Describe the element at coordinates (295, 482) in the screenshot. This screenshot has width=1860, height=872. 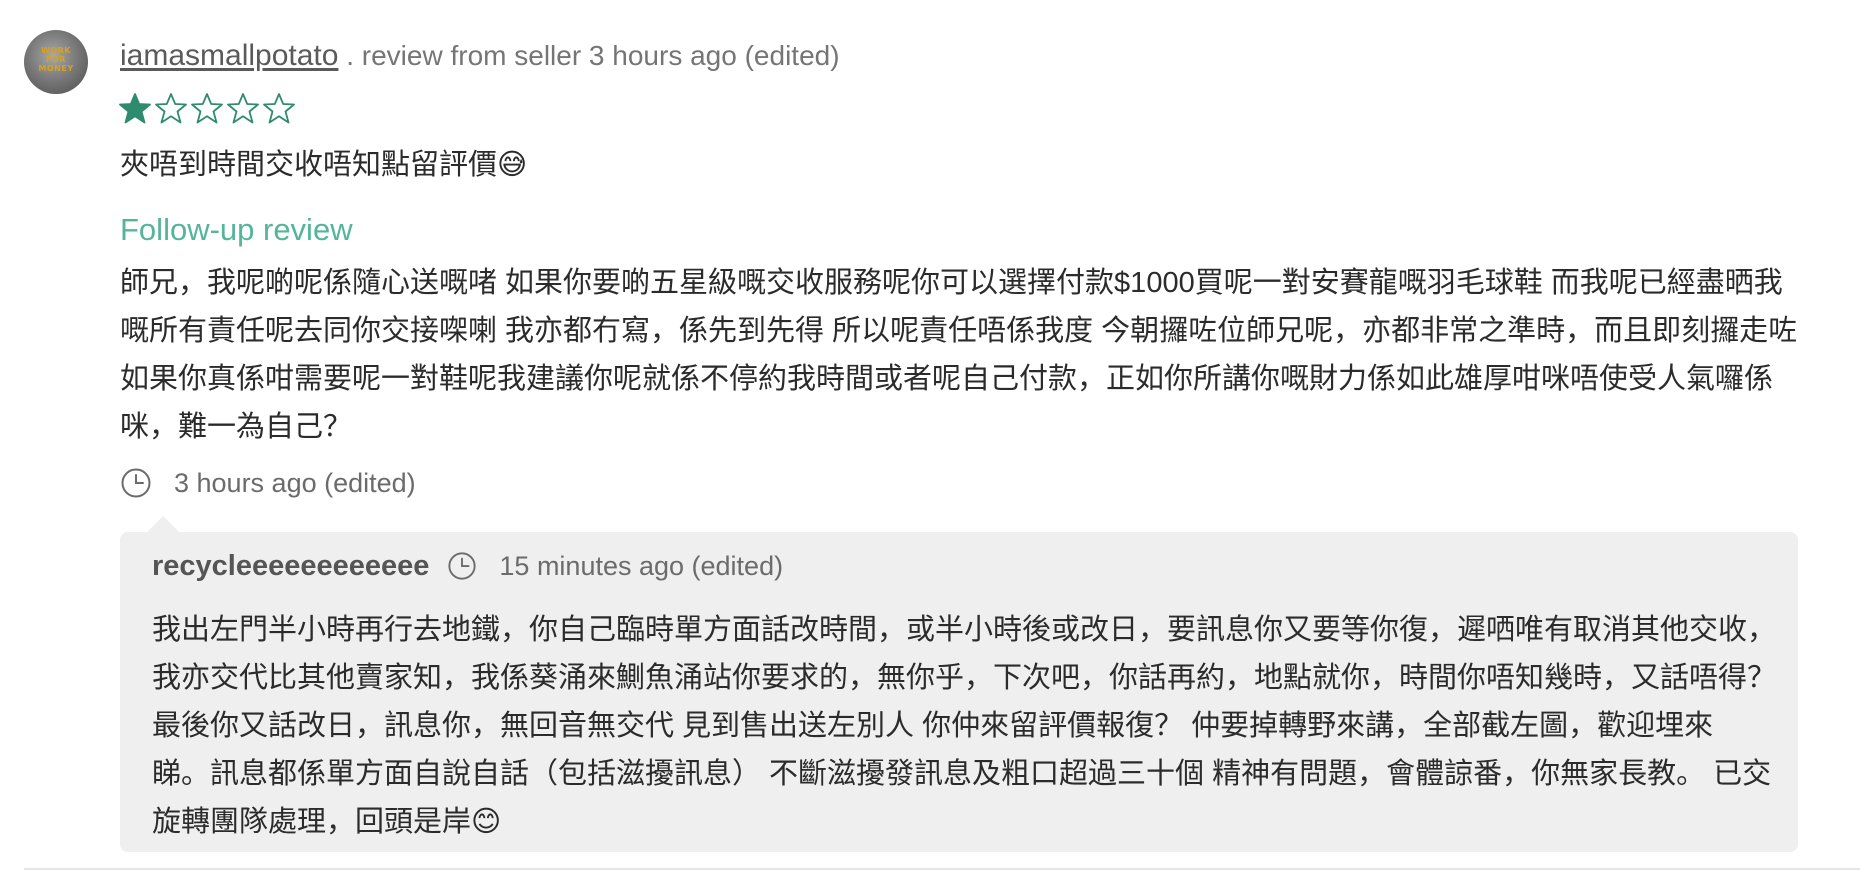
I see `followup-time-text: 3 hours ago (edited)` at that location.